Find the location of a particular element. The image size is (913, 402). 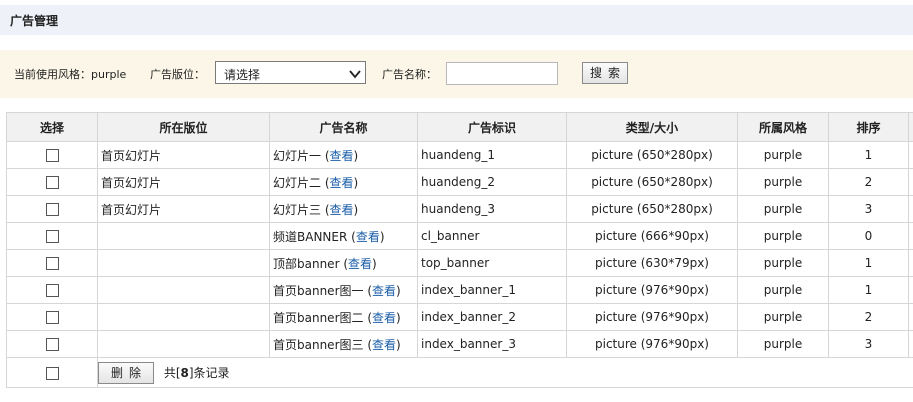

name-input is located at coordinates (502, 73).